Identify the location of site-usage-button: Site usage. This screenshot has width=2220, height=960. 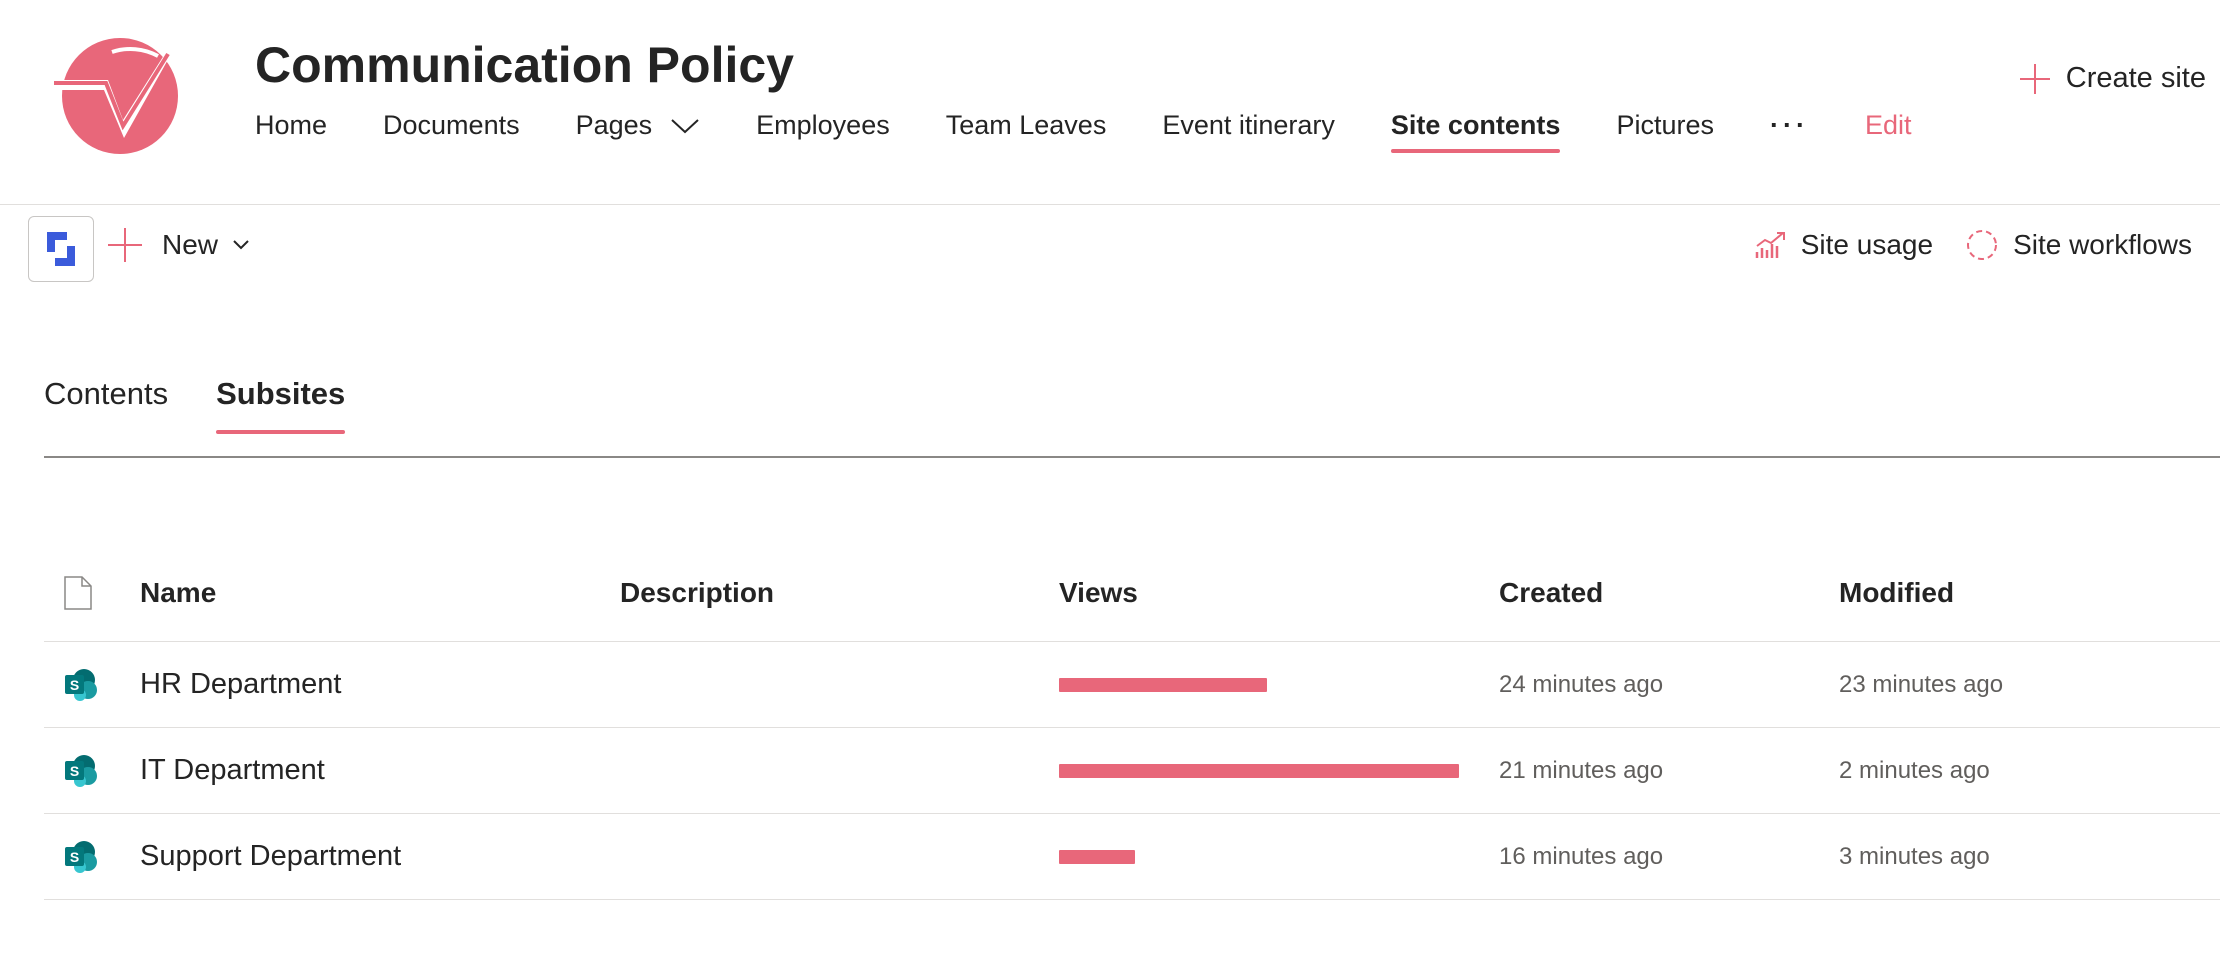
(1844, 245).